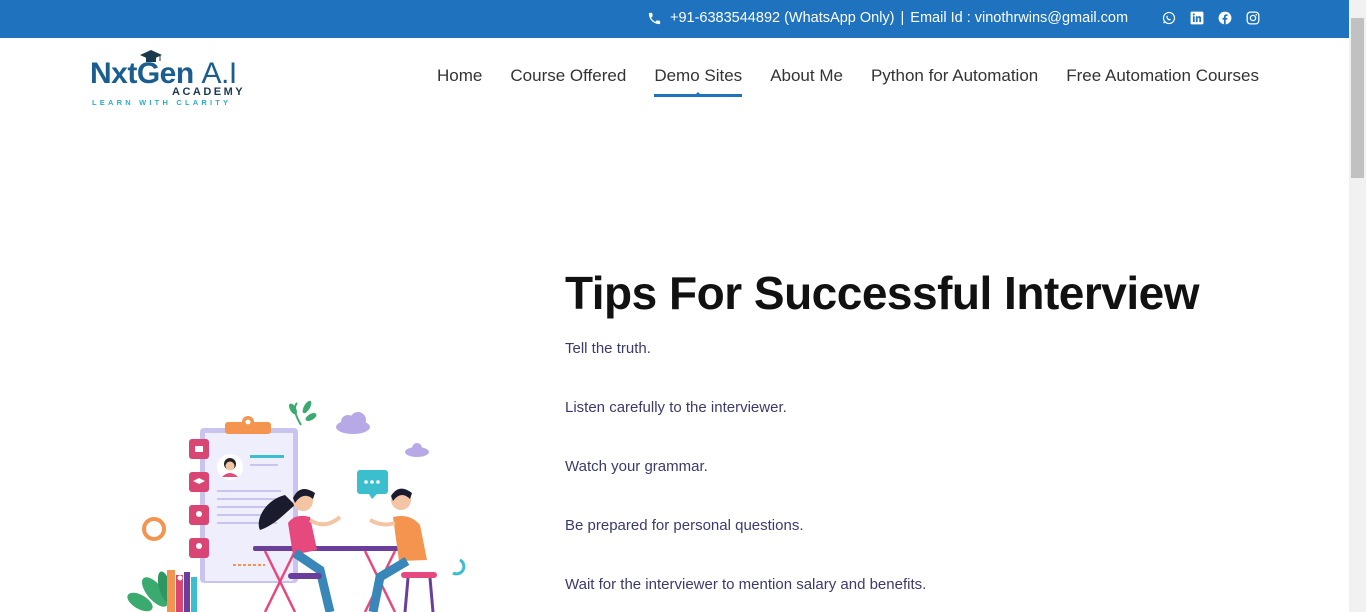 The width and height of the screenshot is (1366, 612). What do you see at coordinates (684, 525) in the screenshot?
I see `tip-item: Be prepared for personal questions.` at bounding box center [684, 525].